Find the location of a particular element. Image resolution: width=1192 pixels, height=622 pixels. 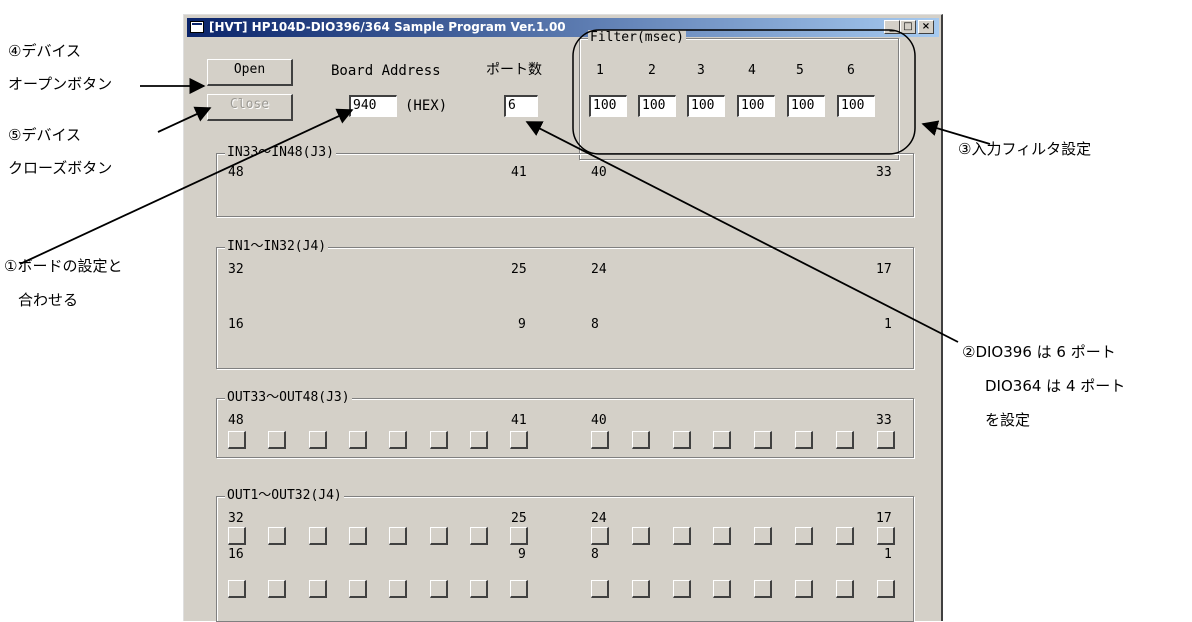

arrow-board is located at coordinates (186, 186).